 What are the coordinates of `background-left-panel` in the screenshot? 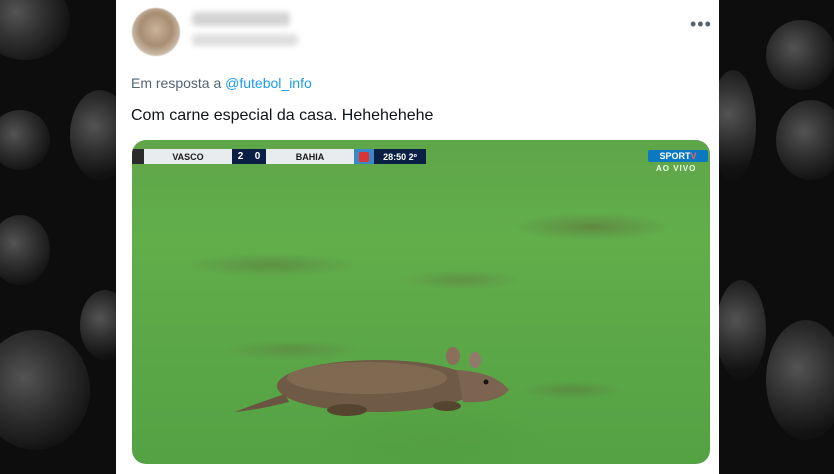 It's located at (59, 237).